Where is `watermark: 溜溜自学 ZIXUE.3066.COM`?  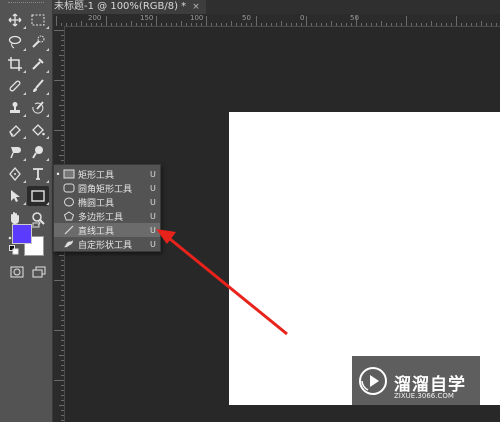
watermark: 溜溜自学 ZIXUE.3066.COM is located at coordinates (416, 382).